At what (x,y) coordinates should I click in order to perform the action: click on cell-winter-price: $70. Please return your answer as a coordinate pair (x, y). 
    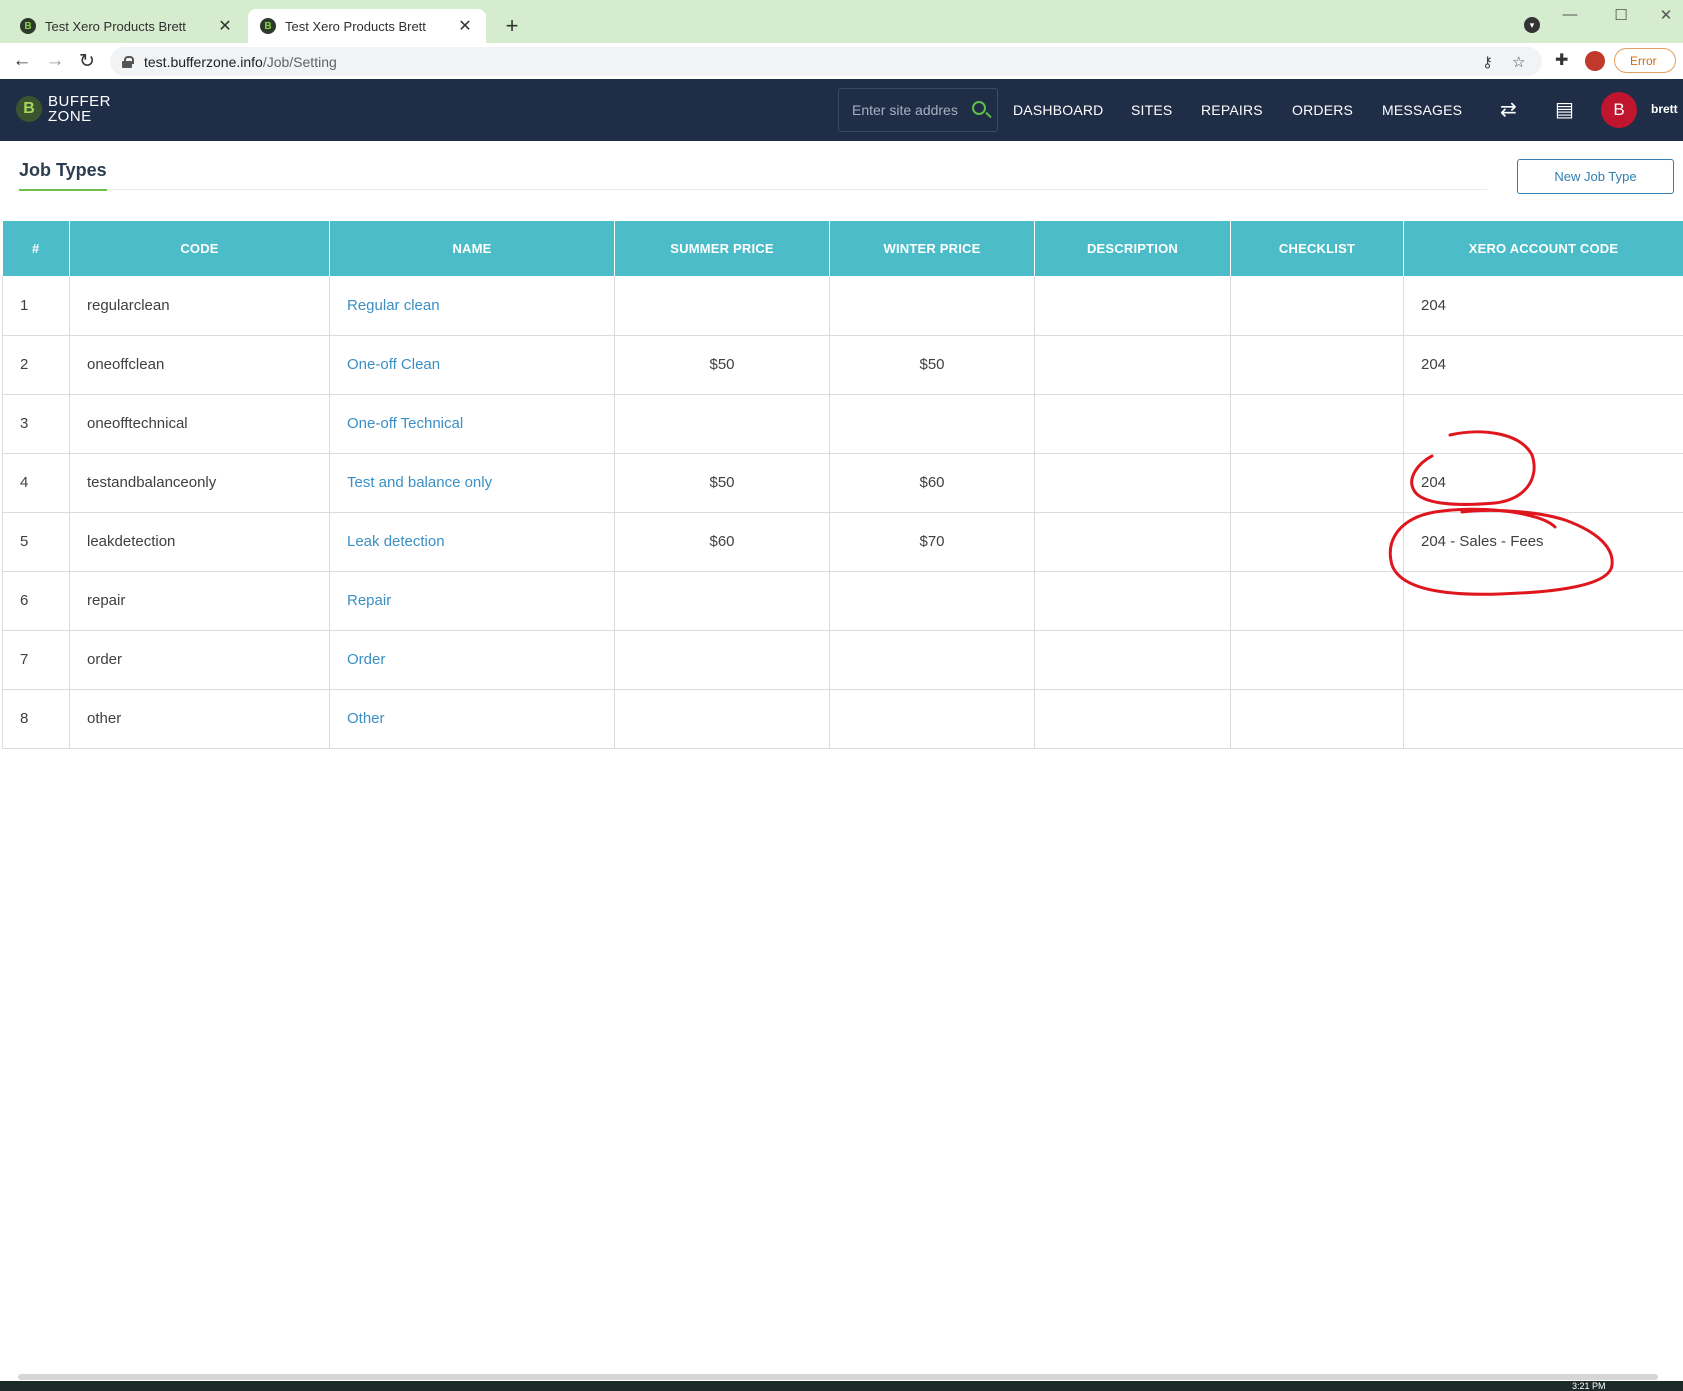
    Looking at the image, I should click on (932, 542).